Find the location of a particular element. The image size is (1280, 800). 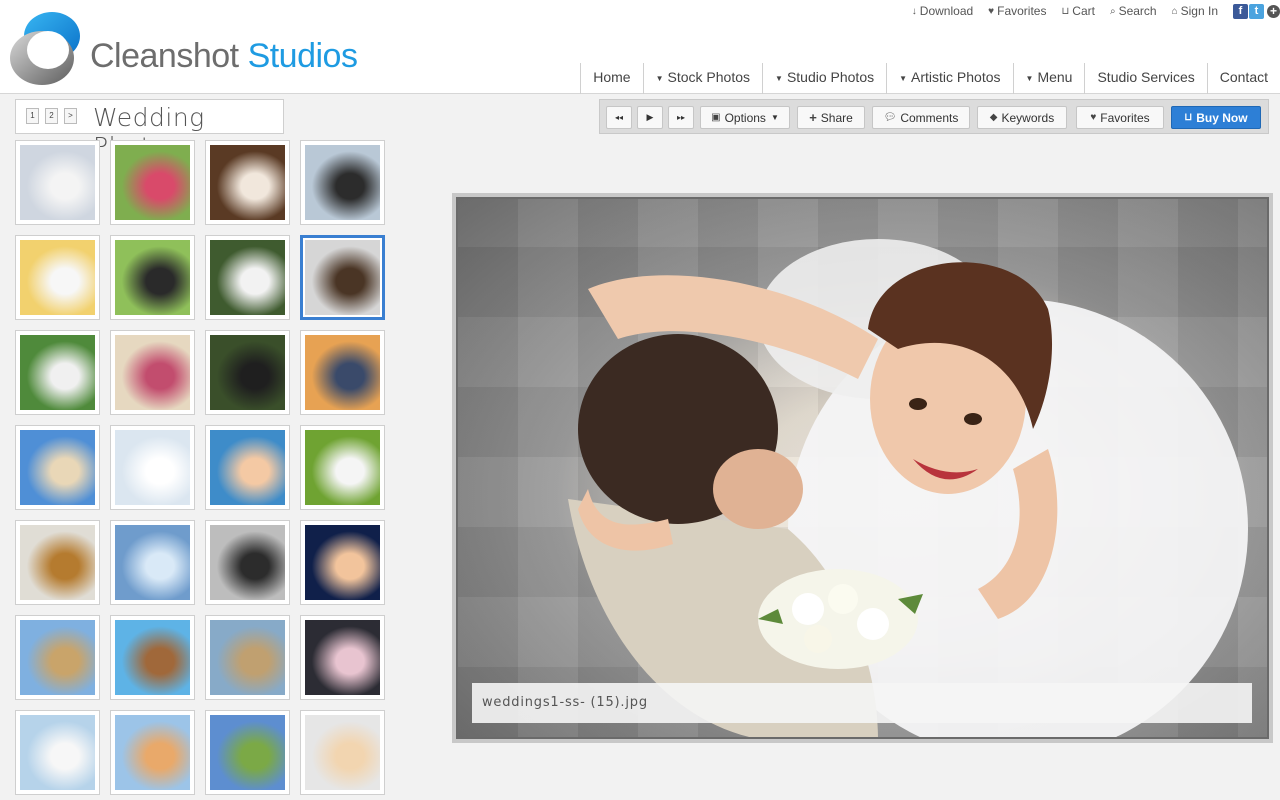

nav-label: Artistic Photos is located at coordinates (956, 77).